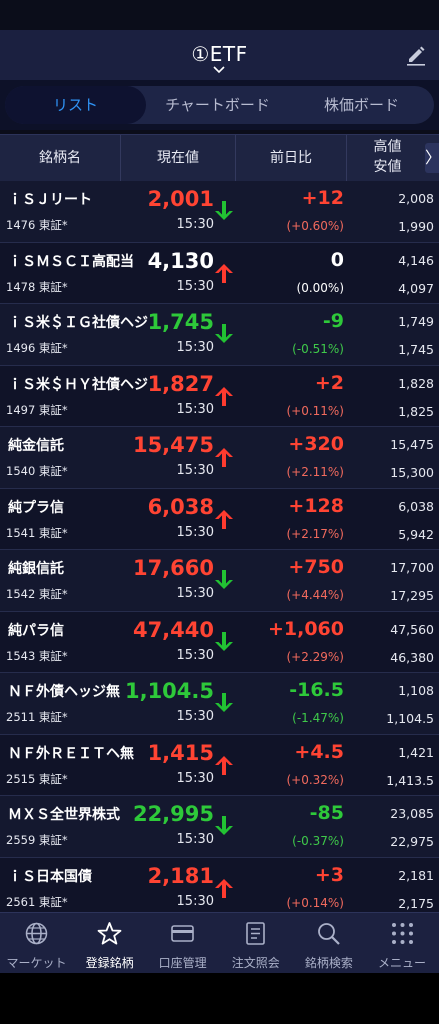  I want to click on current-price: 17,660, so click(173, 568).